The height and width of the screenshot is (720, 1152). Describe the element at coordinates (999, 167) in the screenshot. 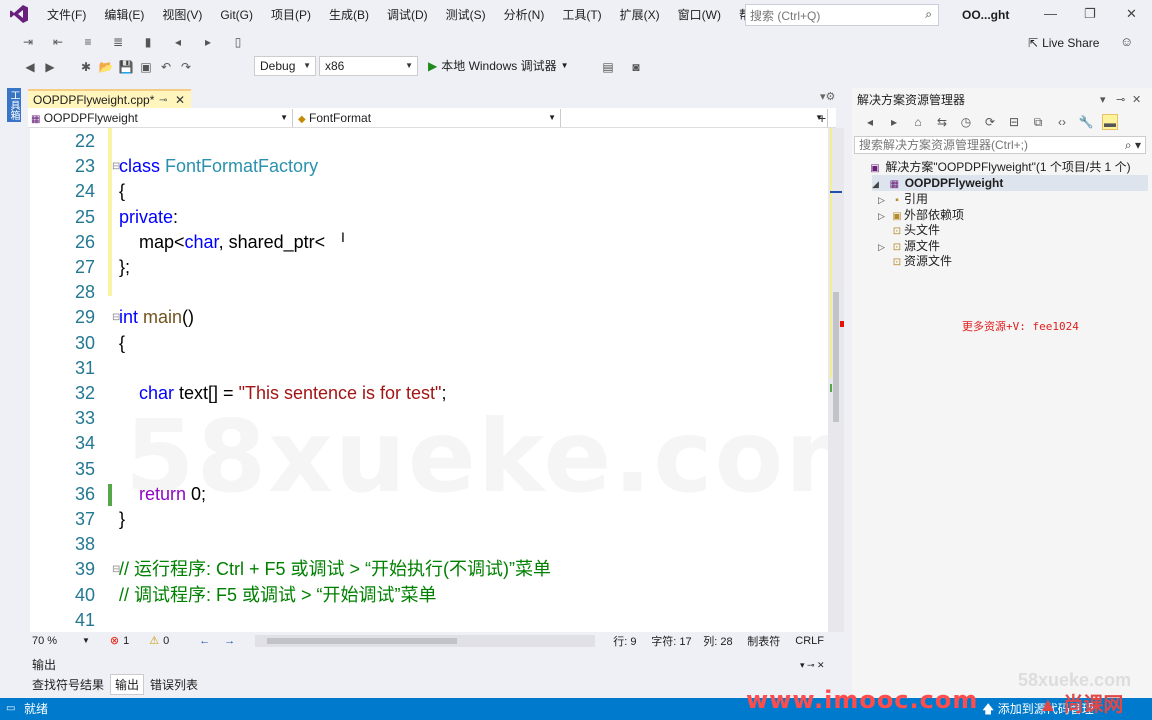

I see `tree-solution: ▣ 解决方案"OOPDPFlyweight"(1 个项目/共 1 个)` at that location.